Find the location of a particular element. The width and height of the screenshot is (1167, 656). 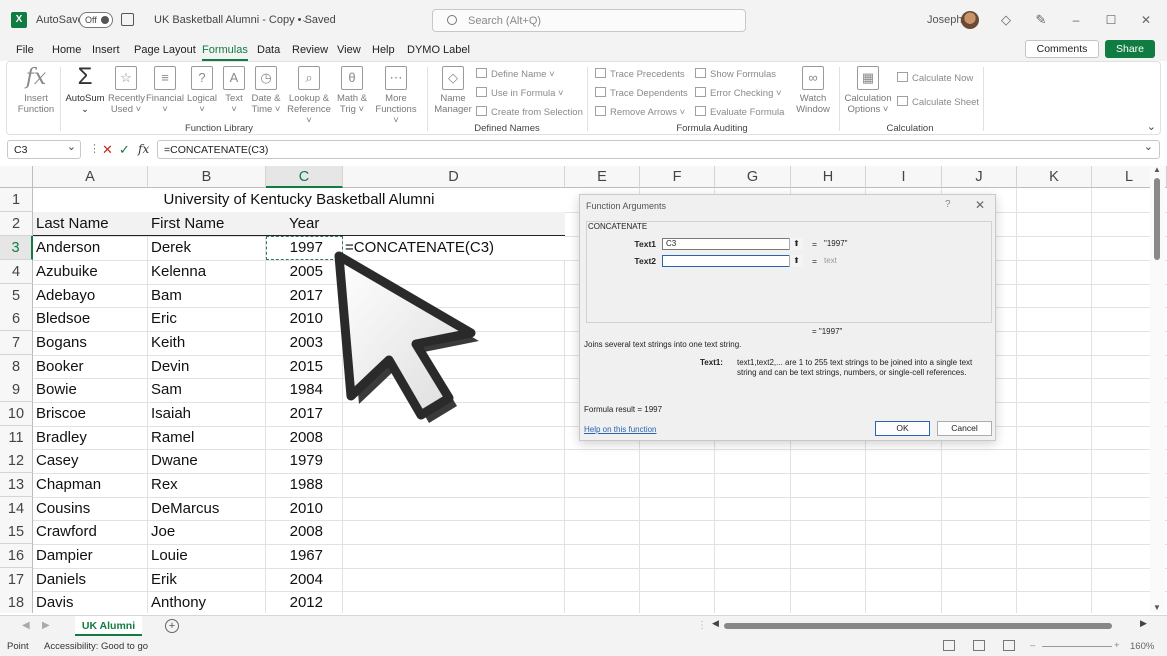

cell-first-name: Kelenna is located at coordinates (178, 272).